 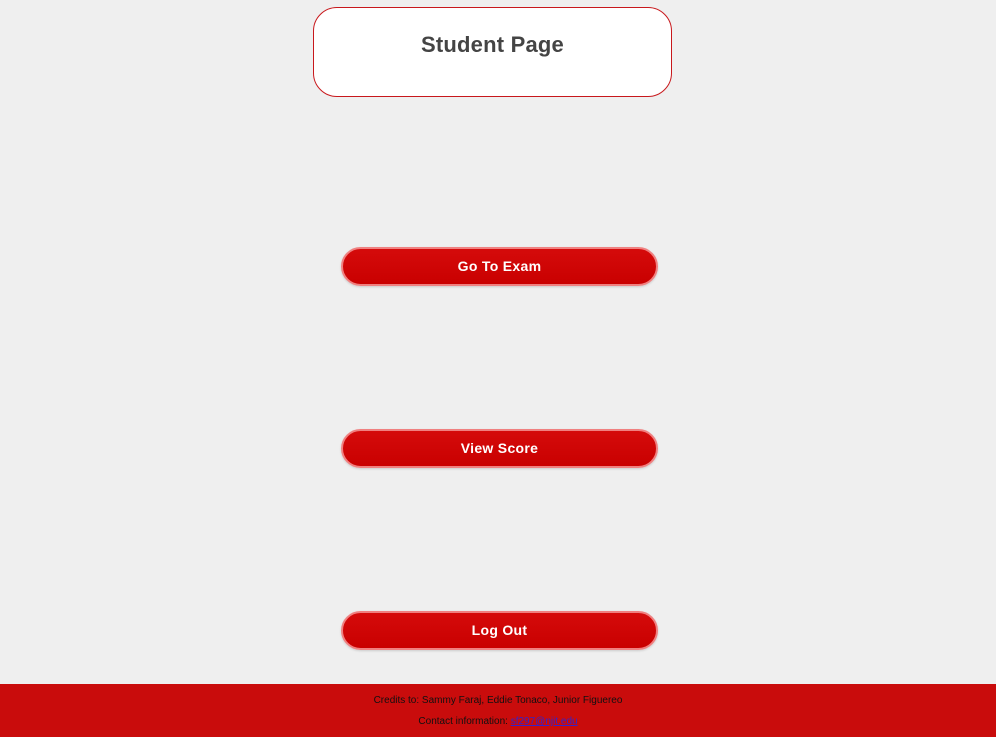 What do you see at coordinates (544, 721) in the screenshot?
I see `contact-email-link: sf297@njit.edu` at bounding box center [544, 721].